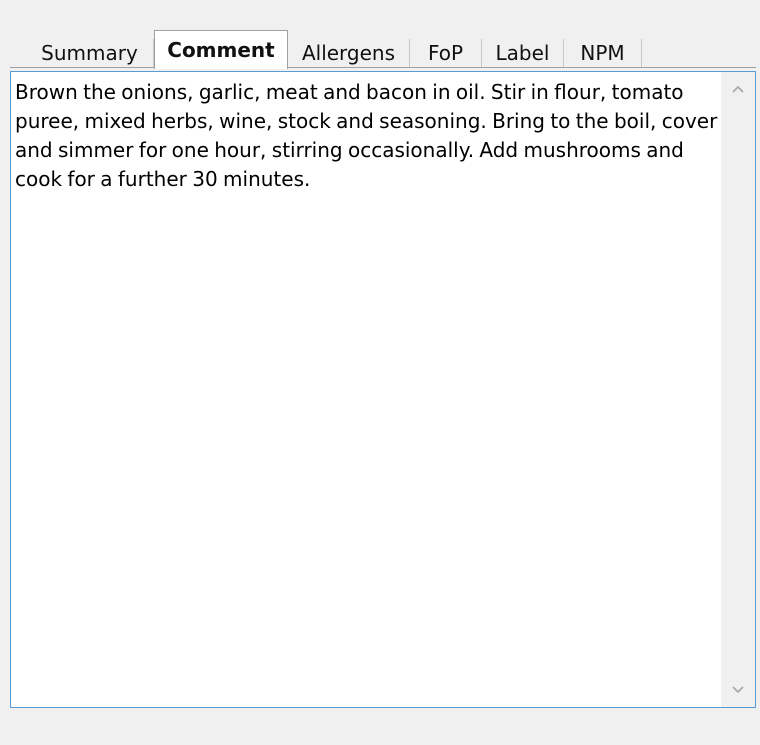  What do you see at coordinates (349, 53) in the screenshot?
I see `tab-allergens: Allergens` at bounding box center [349, 53].